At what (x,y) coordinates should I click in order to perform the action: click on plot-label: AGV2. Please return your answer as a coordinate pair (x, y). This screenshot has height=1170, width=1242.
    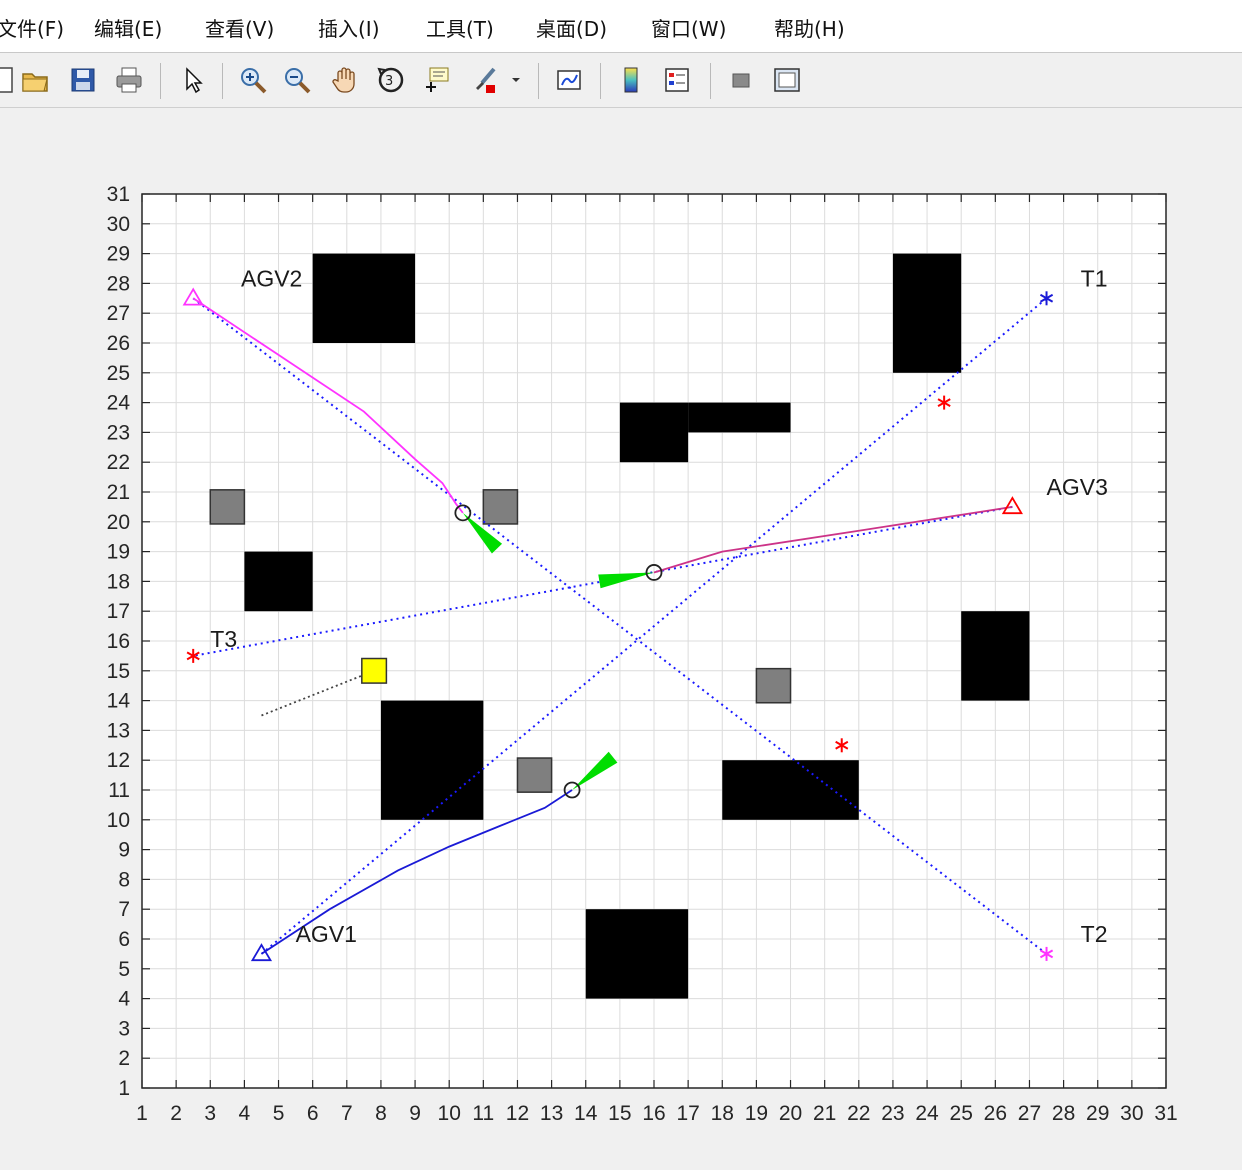
    Looking at the image, I should click on (271, 278).